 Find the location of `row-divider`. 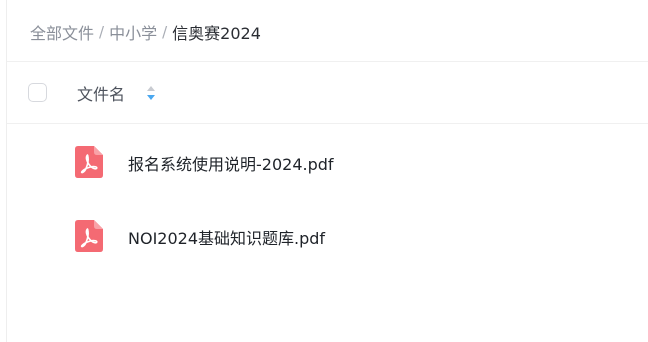

row-divider is located at coordinates (327, 123).